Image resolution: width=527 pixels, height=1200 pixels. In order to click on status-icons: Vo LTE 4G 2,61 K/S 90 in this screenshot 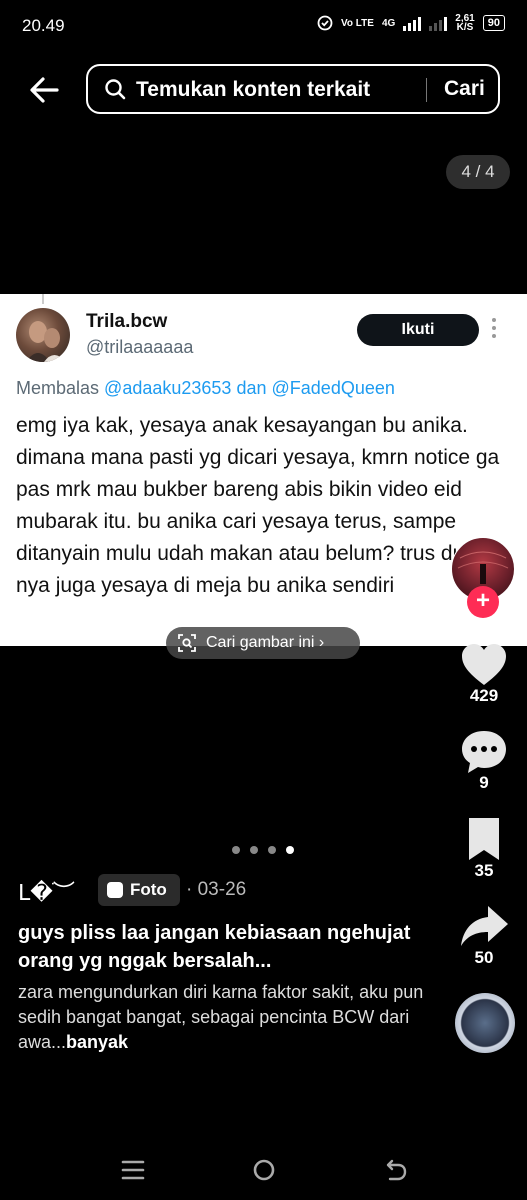, I will do `click(411, 23)`.